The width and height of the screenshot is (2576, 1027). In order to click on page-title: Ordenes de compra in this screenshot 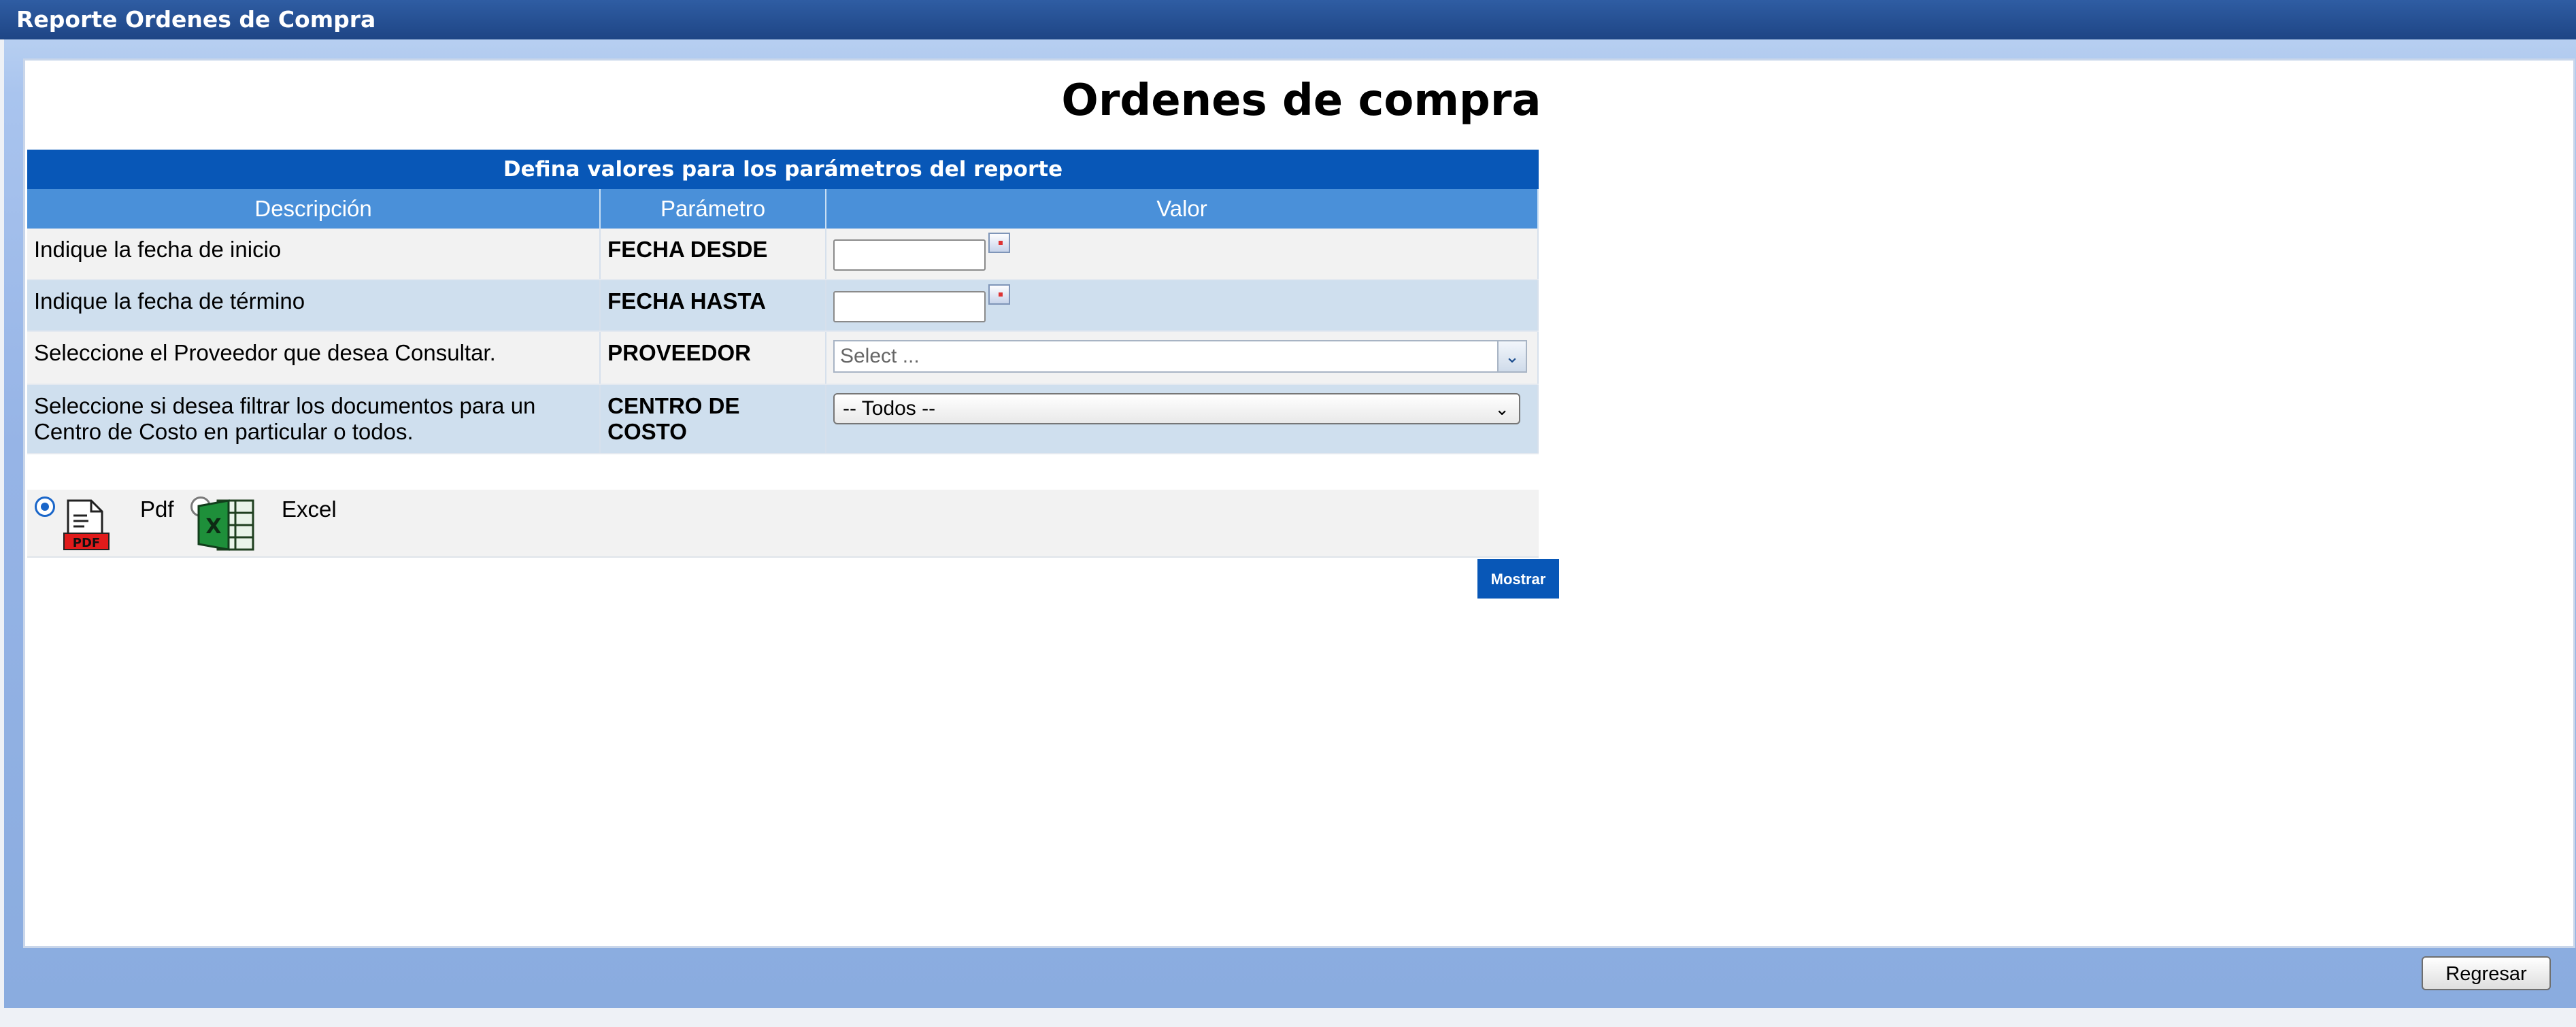, I will do `click(1301, 100)`.